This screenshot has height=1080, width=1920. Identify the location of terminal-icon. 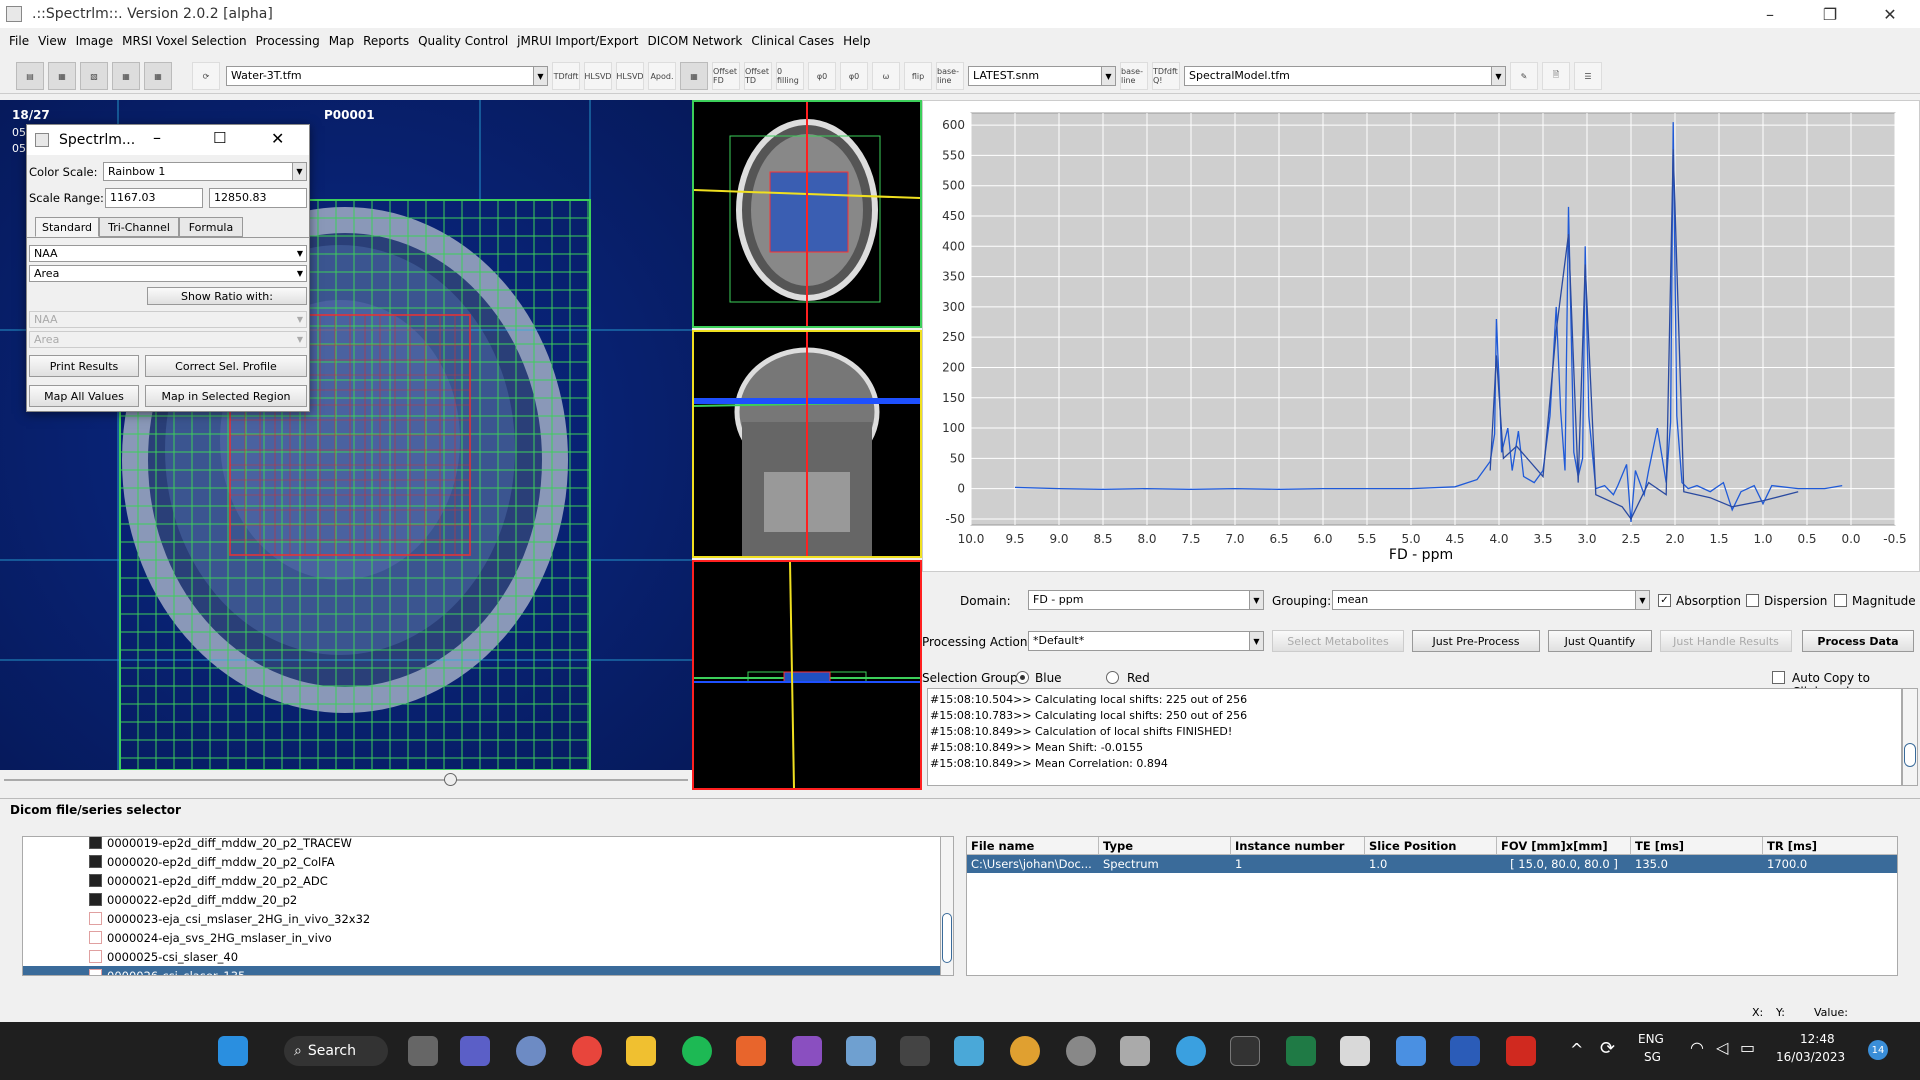
(1245, 1051).